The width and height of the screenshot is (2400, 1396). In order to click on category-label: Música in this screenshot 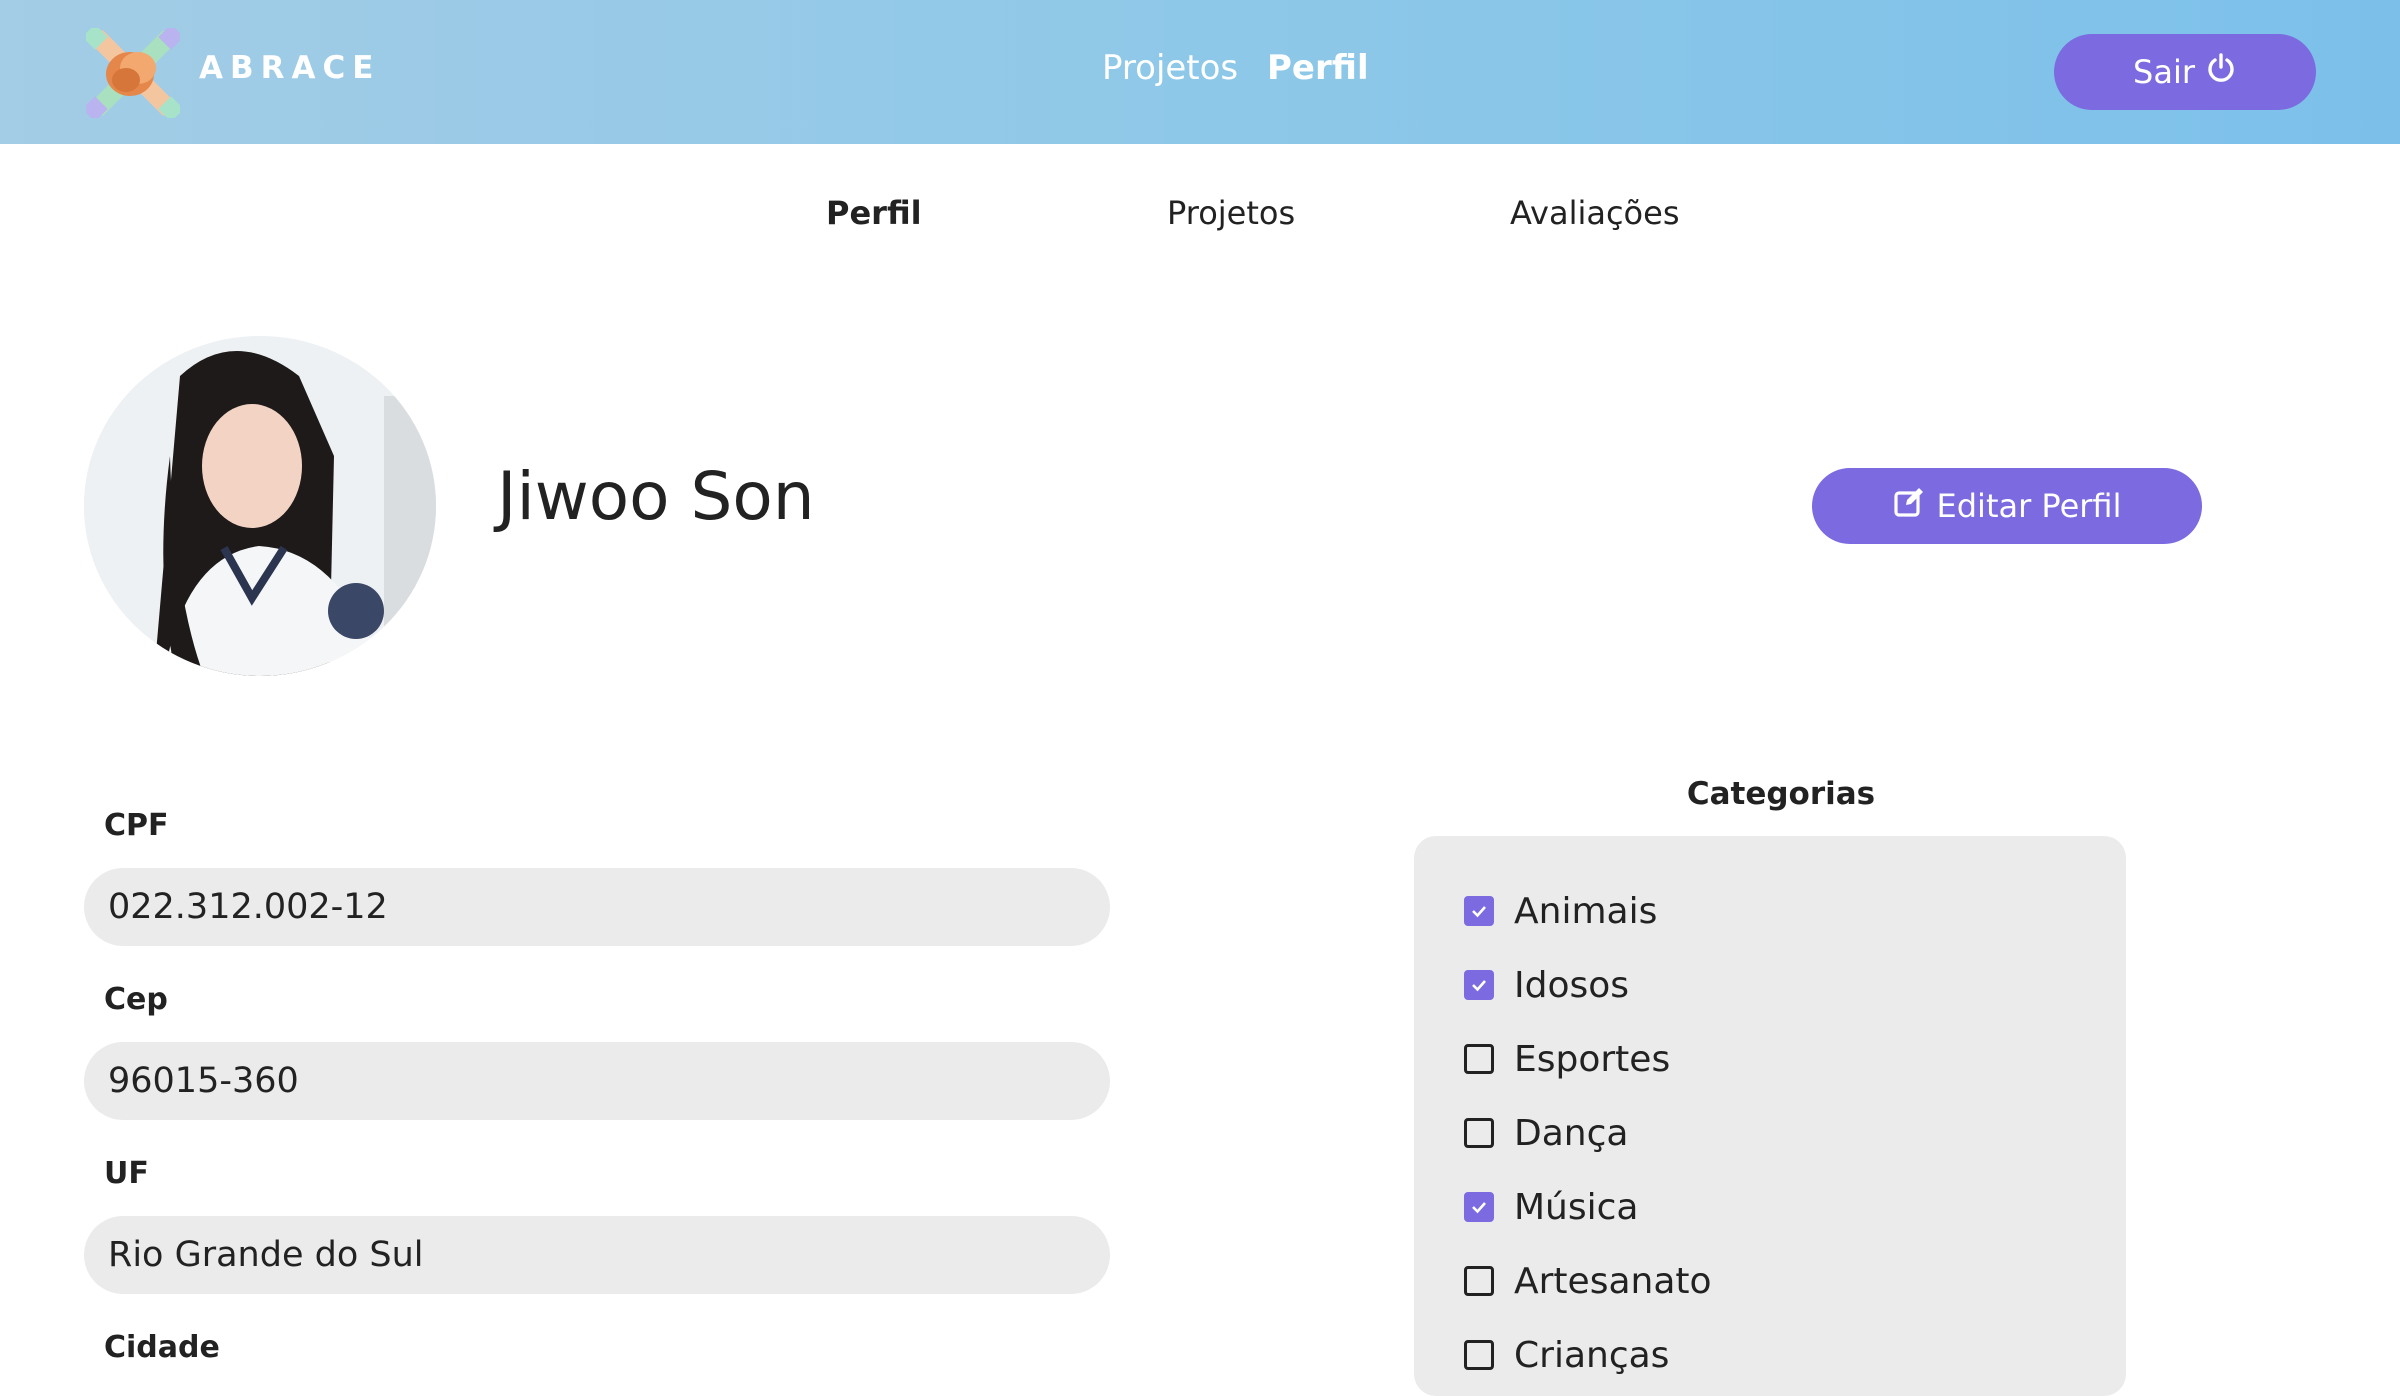, I will do `click(1576, 1207)`.